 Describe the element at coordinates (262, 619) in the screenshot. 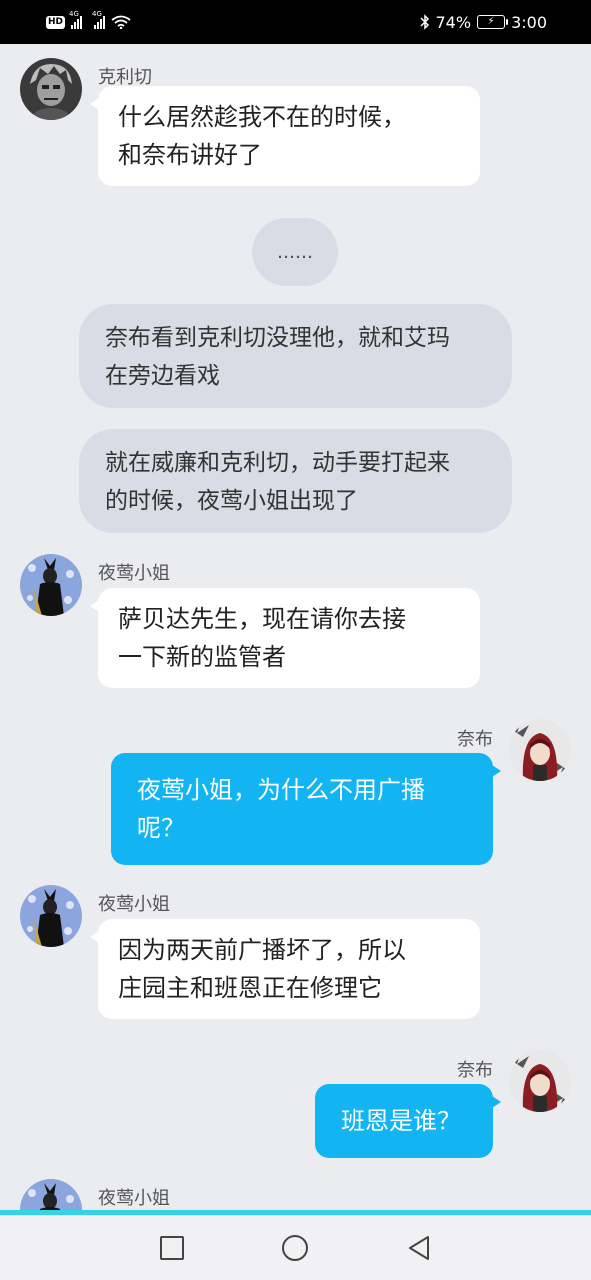

I see `message-line: 萨贝达先生，现在请你去接` at that location.